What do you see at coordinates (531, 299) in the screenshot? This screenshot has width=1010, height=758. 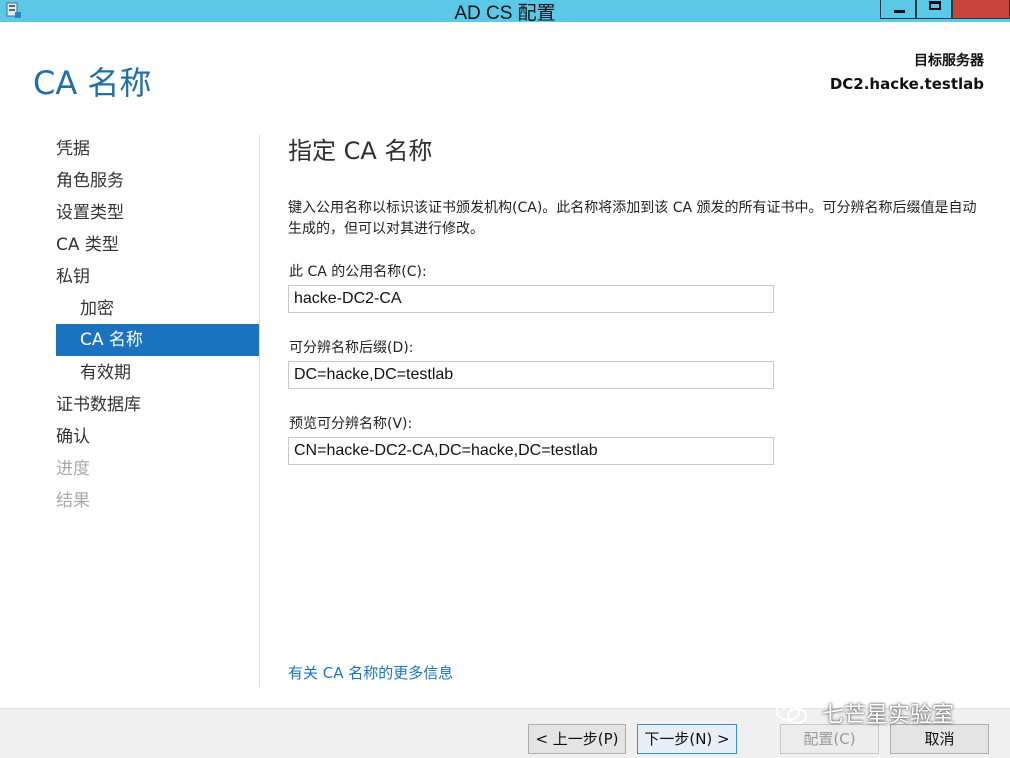 I see `common-name-input: hacke-DC2-CA` at bounding box center [531, 299].